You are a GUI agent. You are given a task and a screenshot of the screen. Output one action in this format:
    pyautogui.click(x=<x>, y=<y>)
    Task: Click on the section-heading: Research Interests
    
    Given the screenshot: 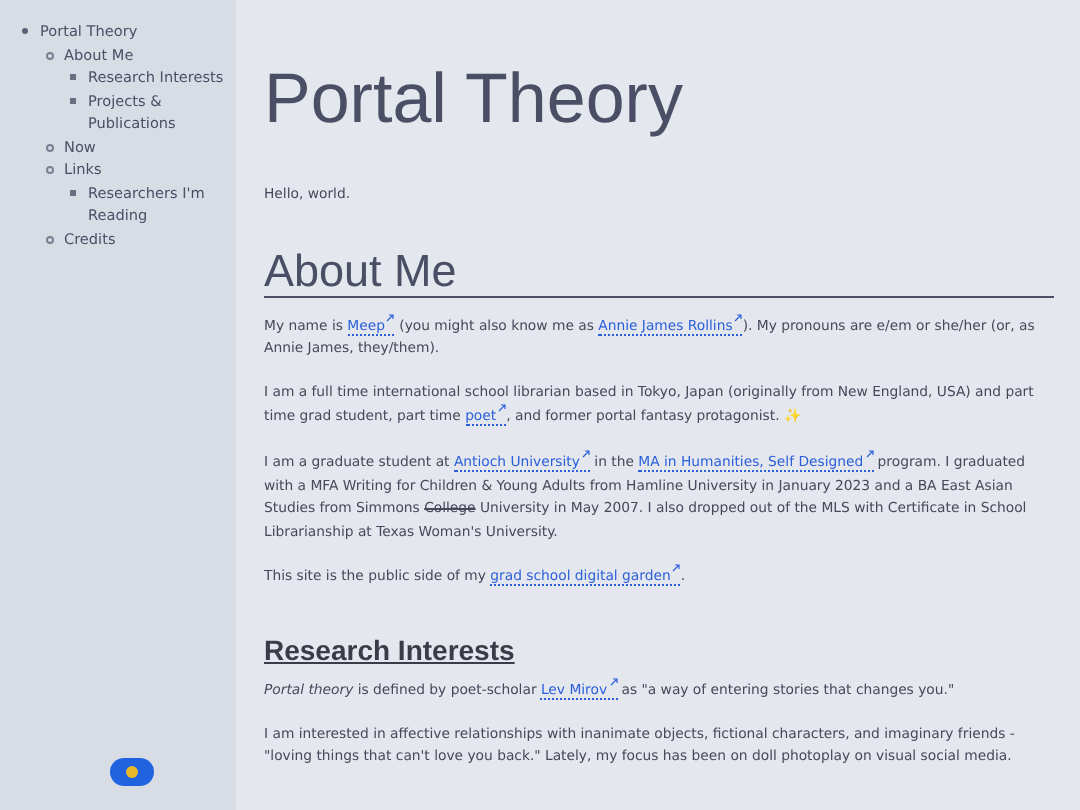 What is the action you would take?
    pyautogui.click(x=389, y=650)
    